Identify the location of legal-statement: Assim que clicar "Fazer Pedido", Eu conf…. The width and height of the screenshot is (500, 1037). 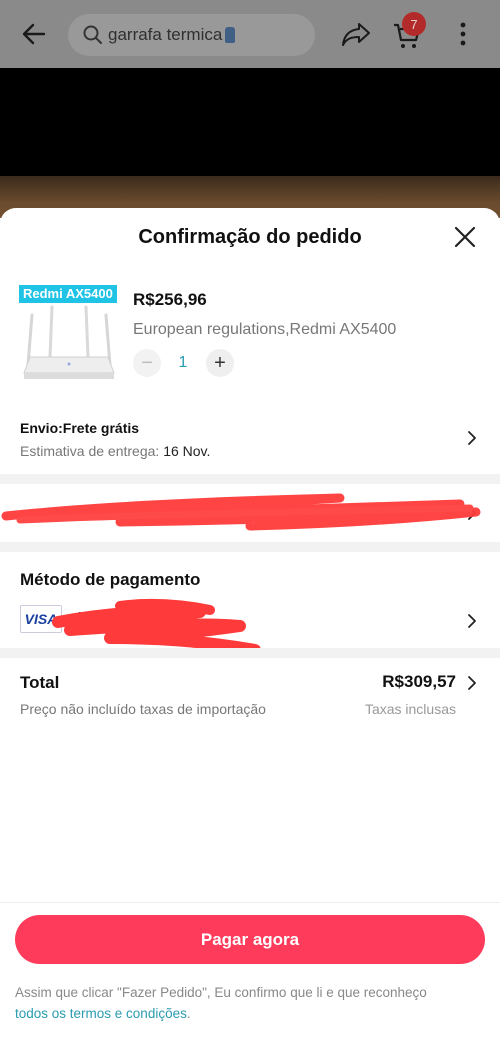
(221, 992).